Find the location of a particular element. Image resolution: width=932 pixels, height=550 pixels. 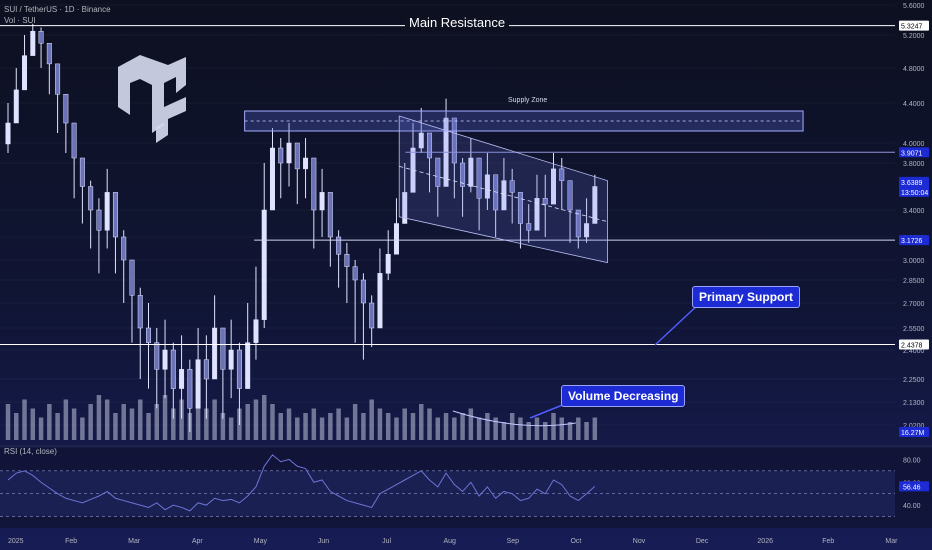

x-tick-label: Nov is located at coordinates (639, 541).